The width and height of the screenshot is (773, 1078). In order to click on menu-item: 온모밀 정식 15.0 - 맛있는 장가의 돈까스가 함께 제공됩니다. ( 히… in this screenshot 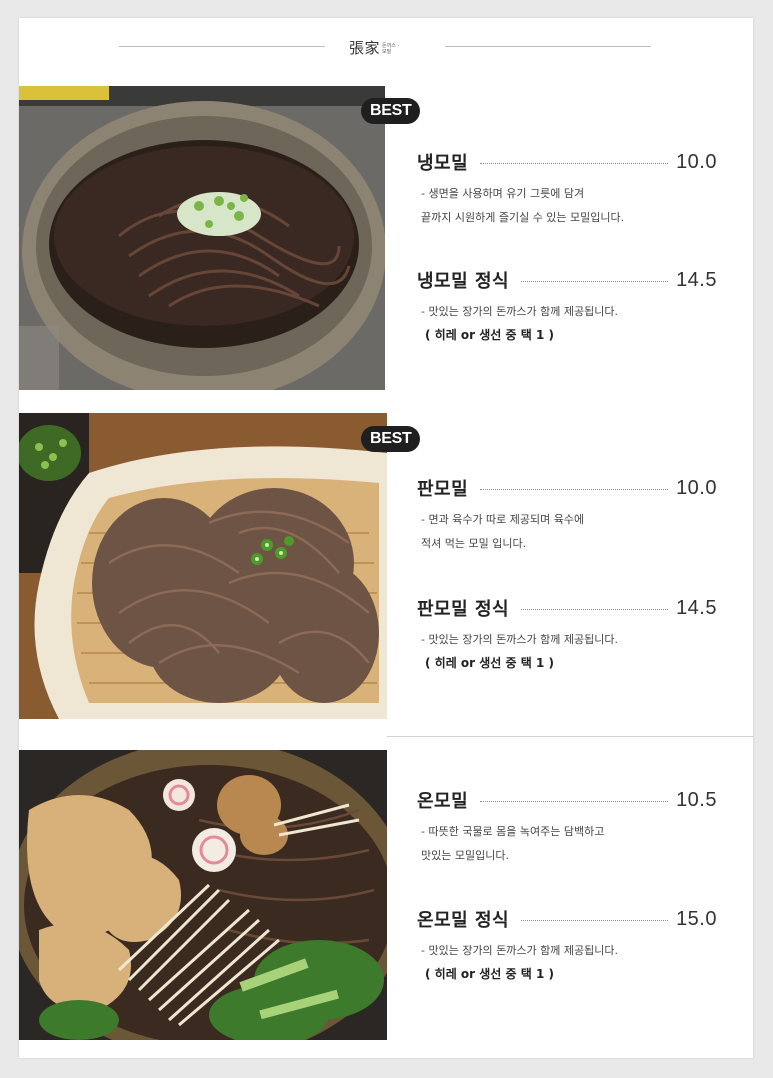, I will do `click(567, 942)`.